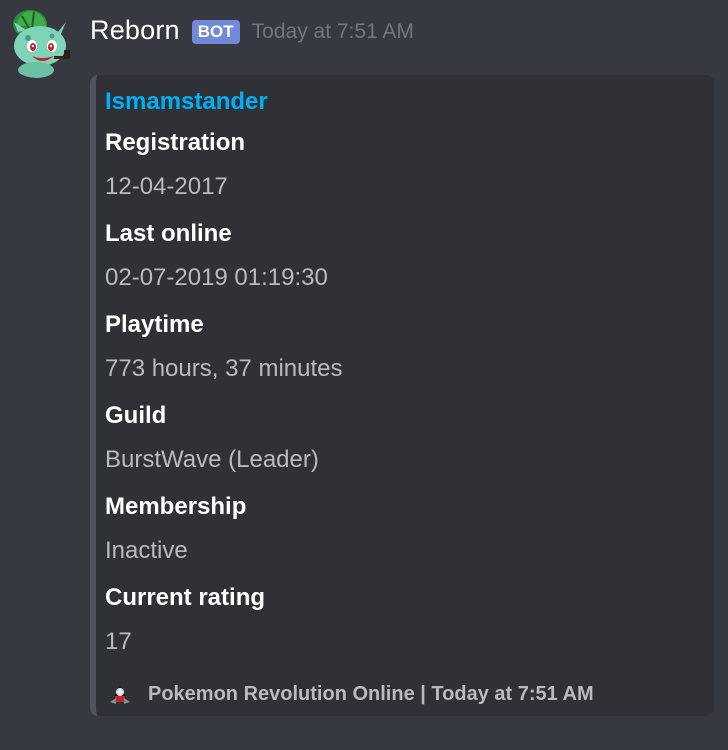  Describe the element at coordinates (185, 597) in the screenshot. I see `field-name: Current rating` at that location.